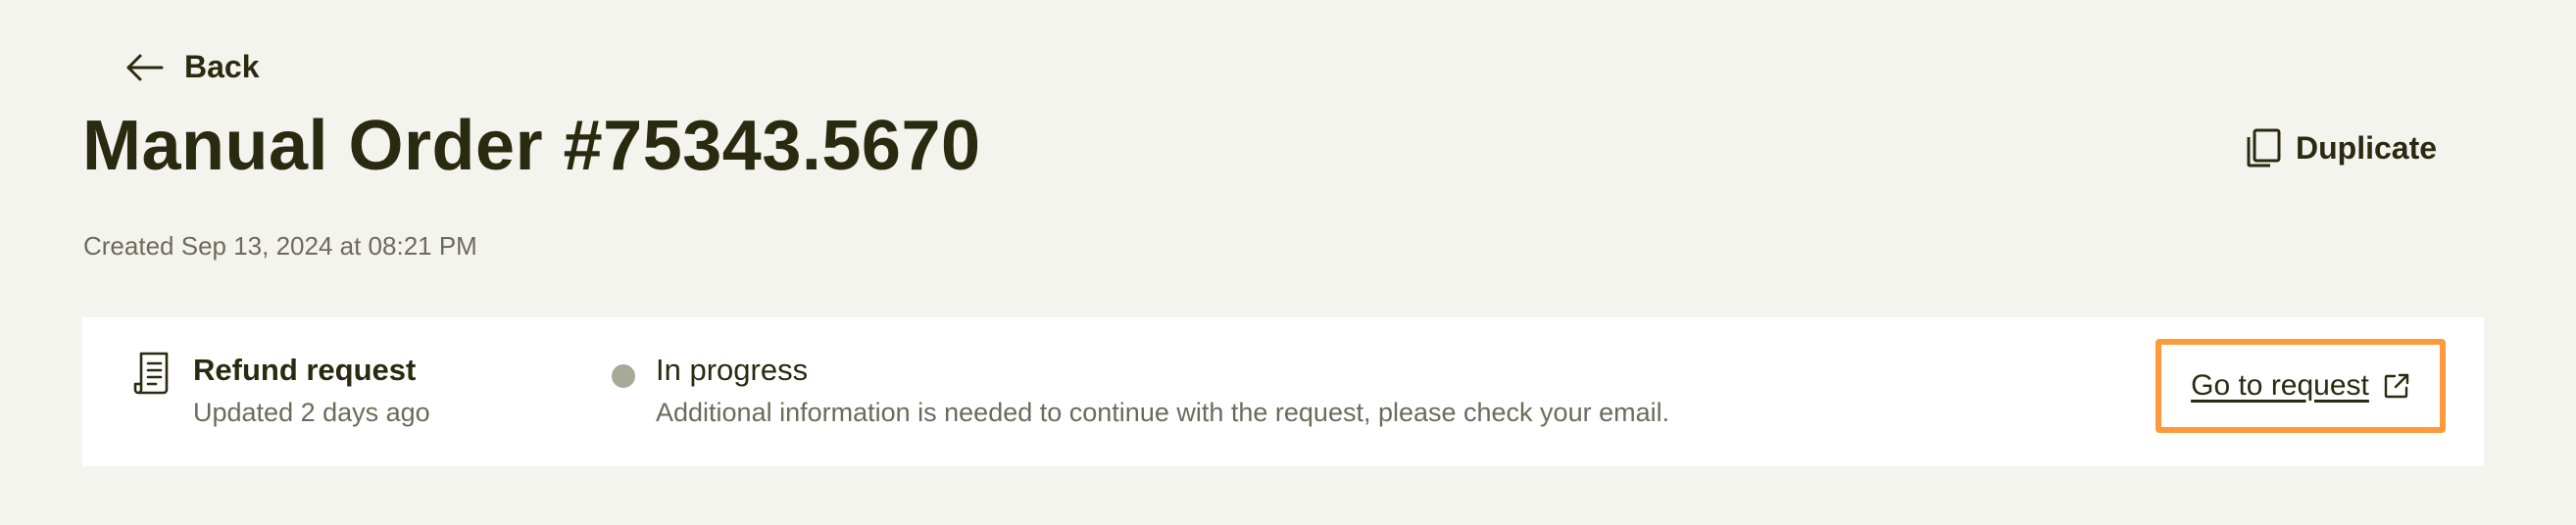  Describe the element at coordinates (732, 370) in the screenshot. I see `status-label: In progress` at that location.